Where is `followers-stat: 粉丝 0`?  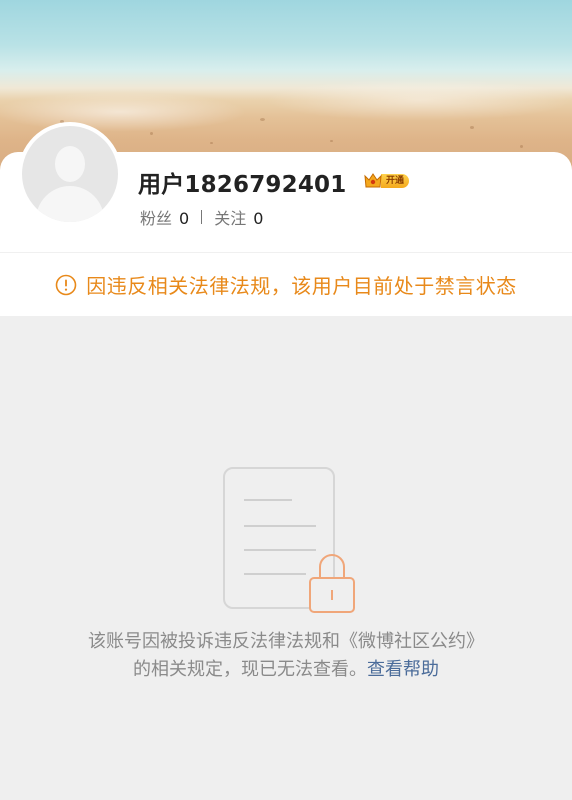 followers-stat: 粉丝 0 is located at coordinates (164, 217).